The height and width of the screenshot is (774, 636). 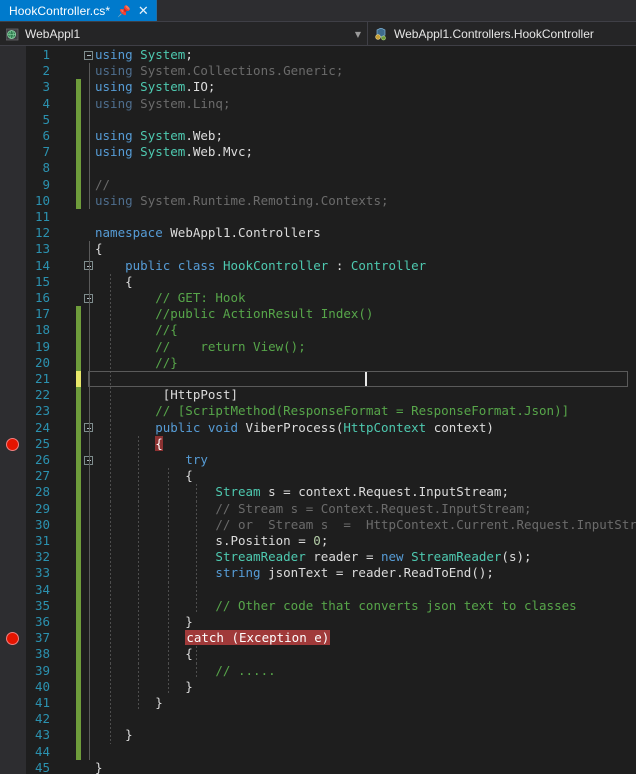 What do you see at coordinates (276, 265) in the screenshot?
I see `code-text: public class HookController : Controller` at bounding box center [276, 265].